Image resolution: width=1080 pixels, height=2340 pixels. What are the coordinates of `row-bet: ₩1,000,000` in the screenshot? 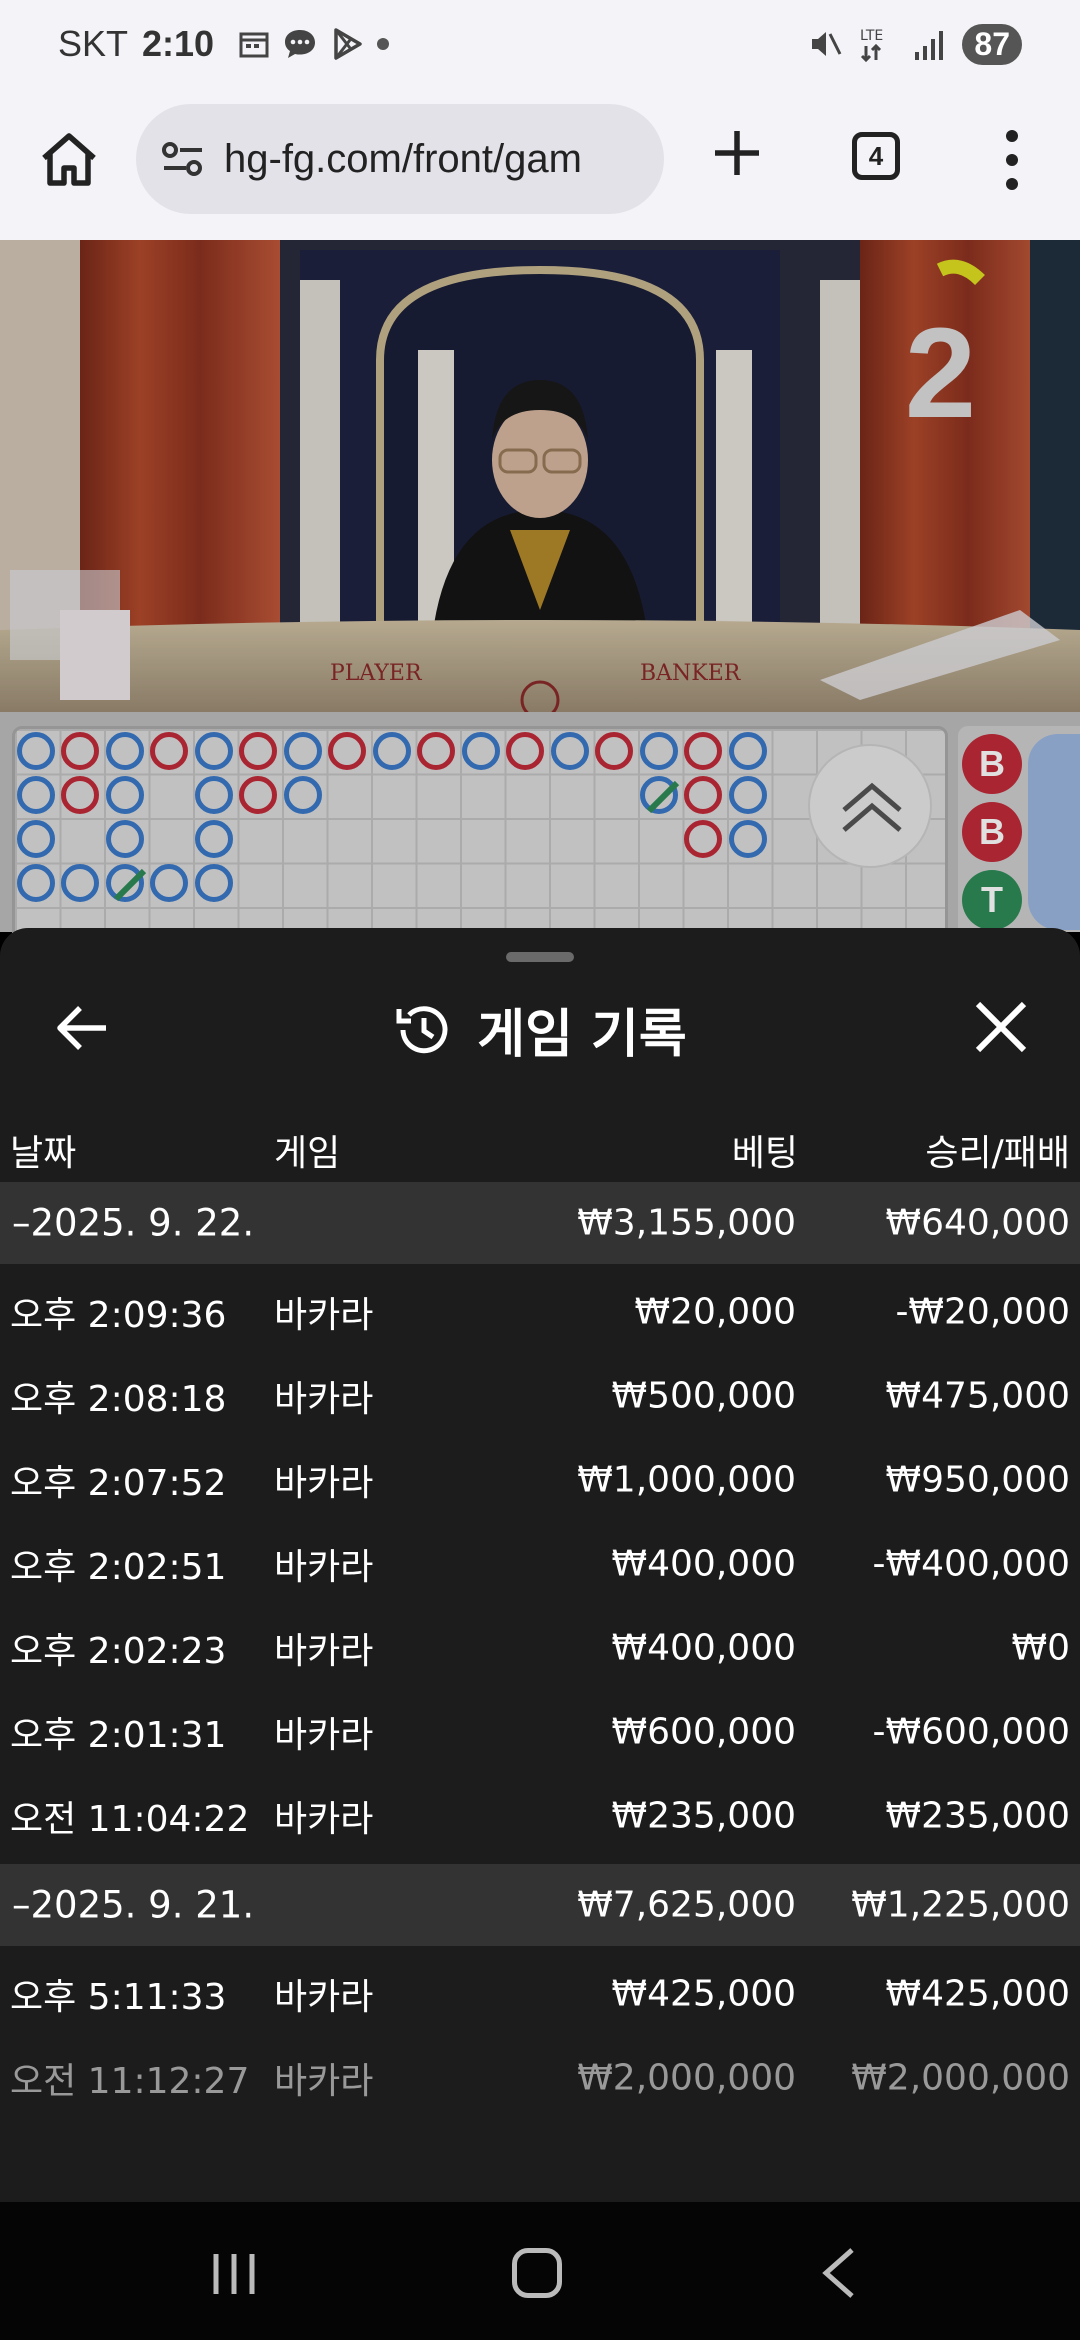 It's located at (686, 1480).